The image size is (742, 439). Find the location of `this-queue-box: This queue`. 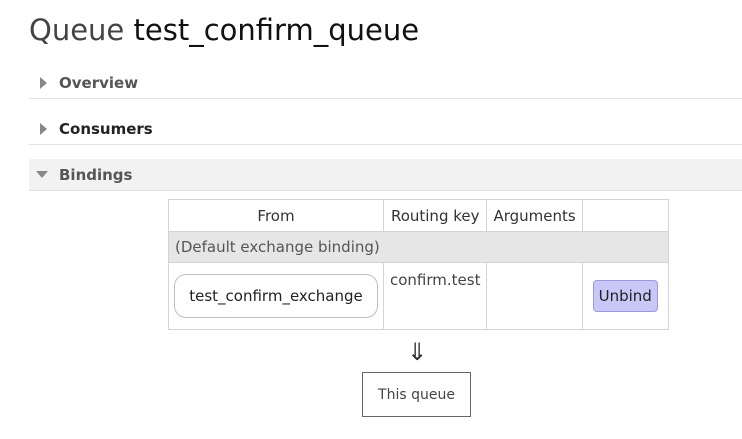

this-queue-box: This queue is located at coordinates (416, 394).